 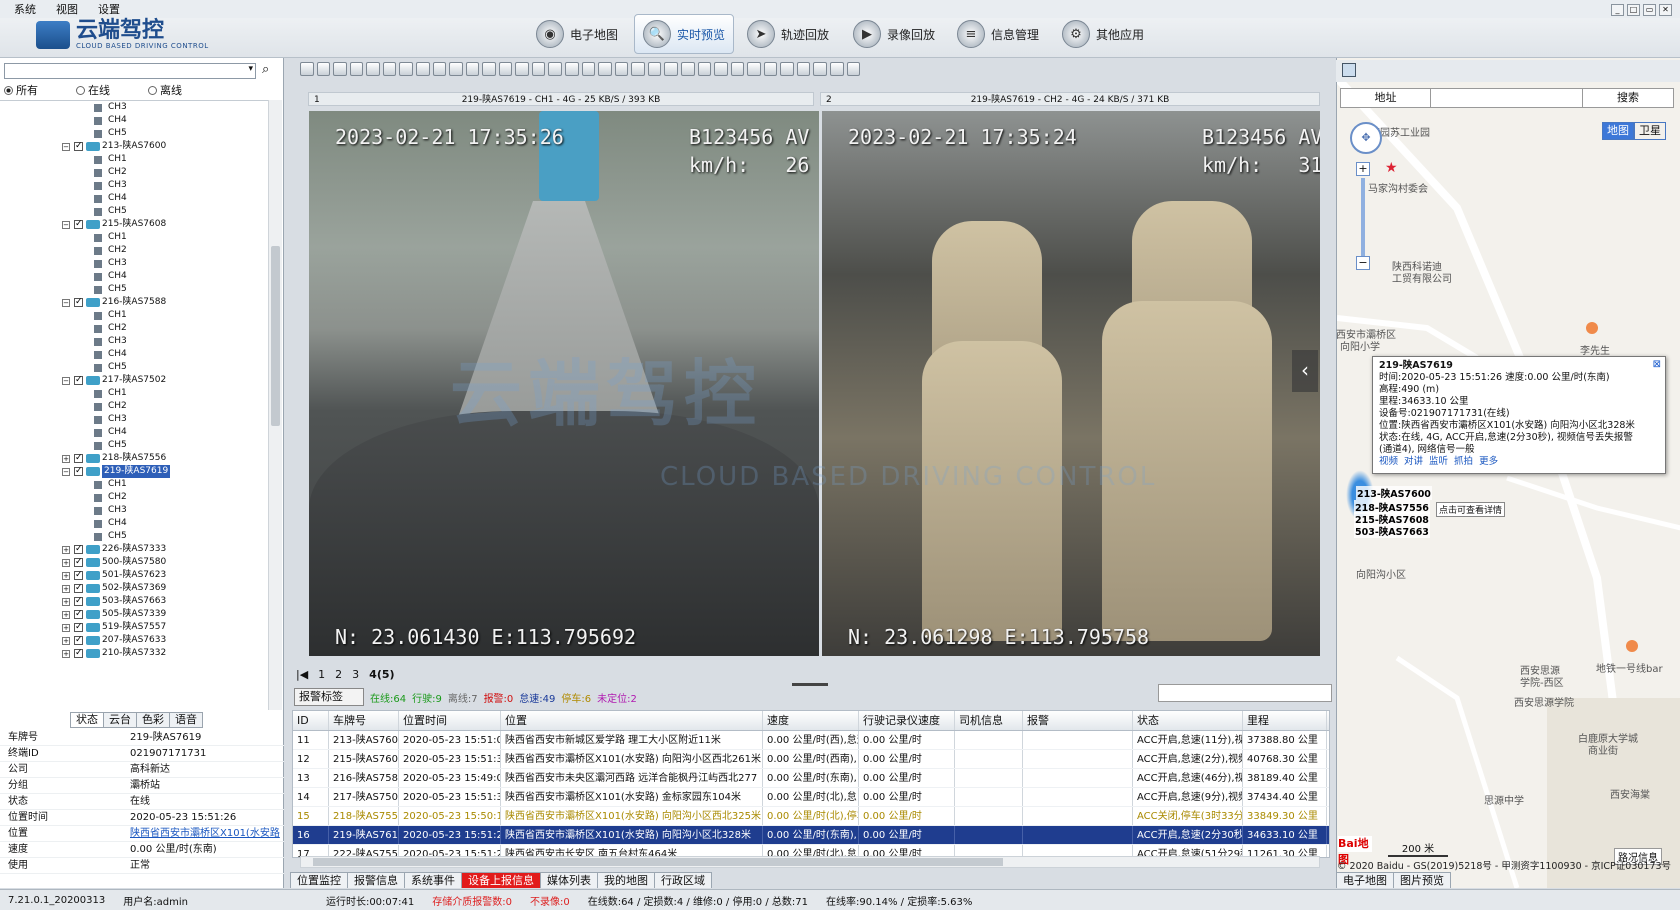 What do you see at coordinates (134, 146) in the screenshot?
I see `tree-vehicle-item: − 213-陕AS7600` at bounding box center [134, 146].